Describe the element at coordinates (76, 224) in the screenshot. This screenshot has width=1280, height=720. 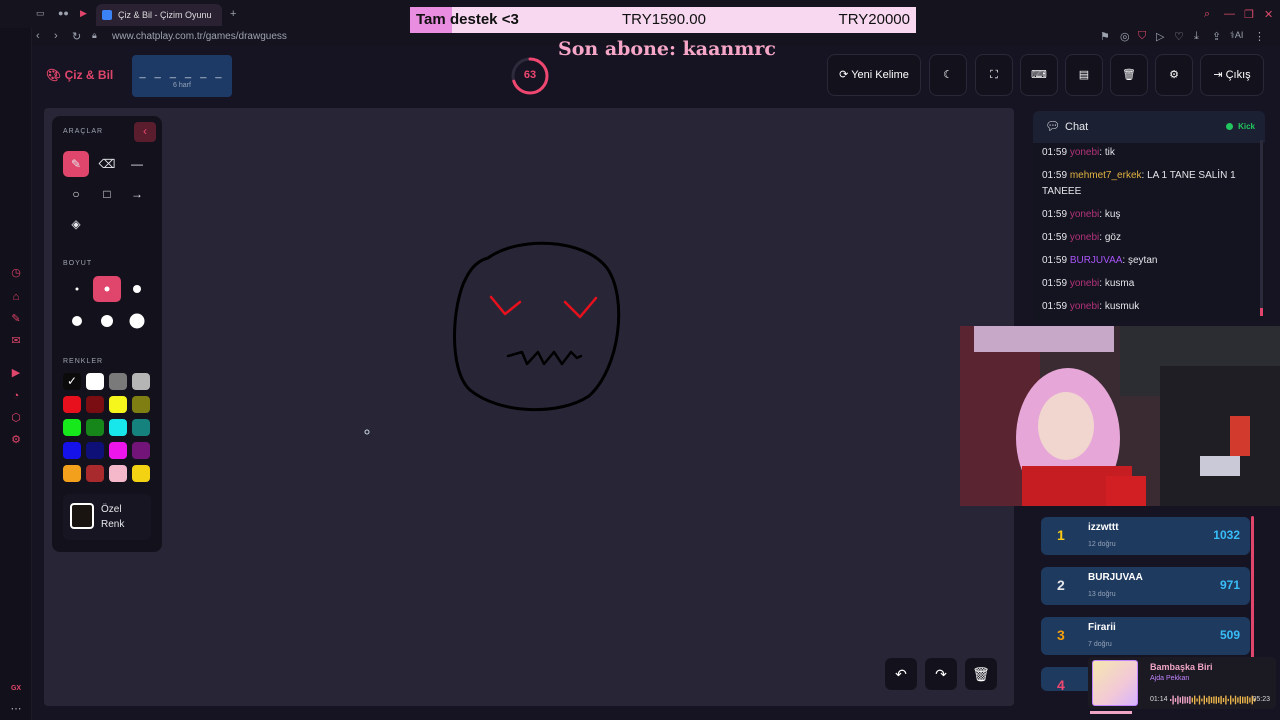
I see `fill-tool: ◈` at that location.